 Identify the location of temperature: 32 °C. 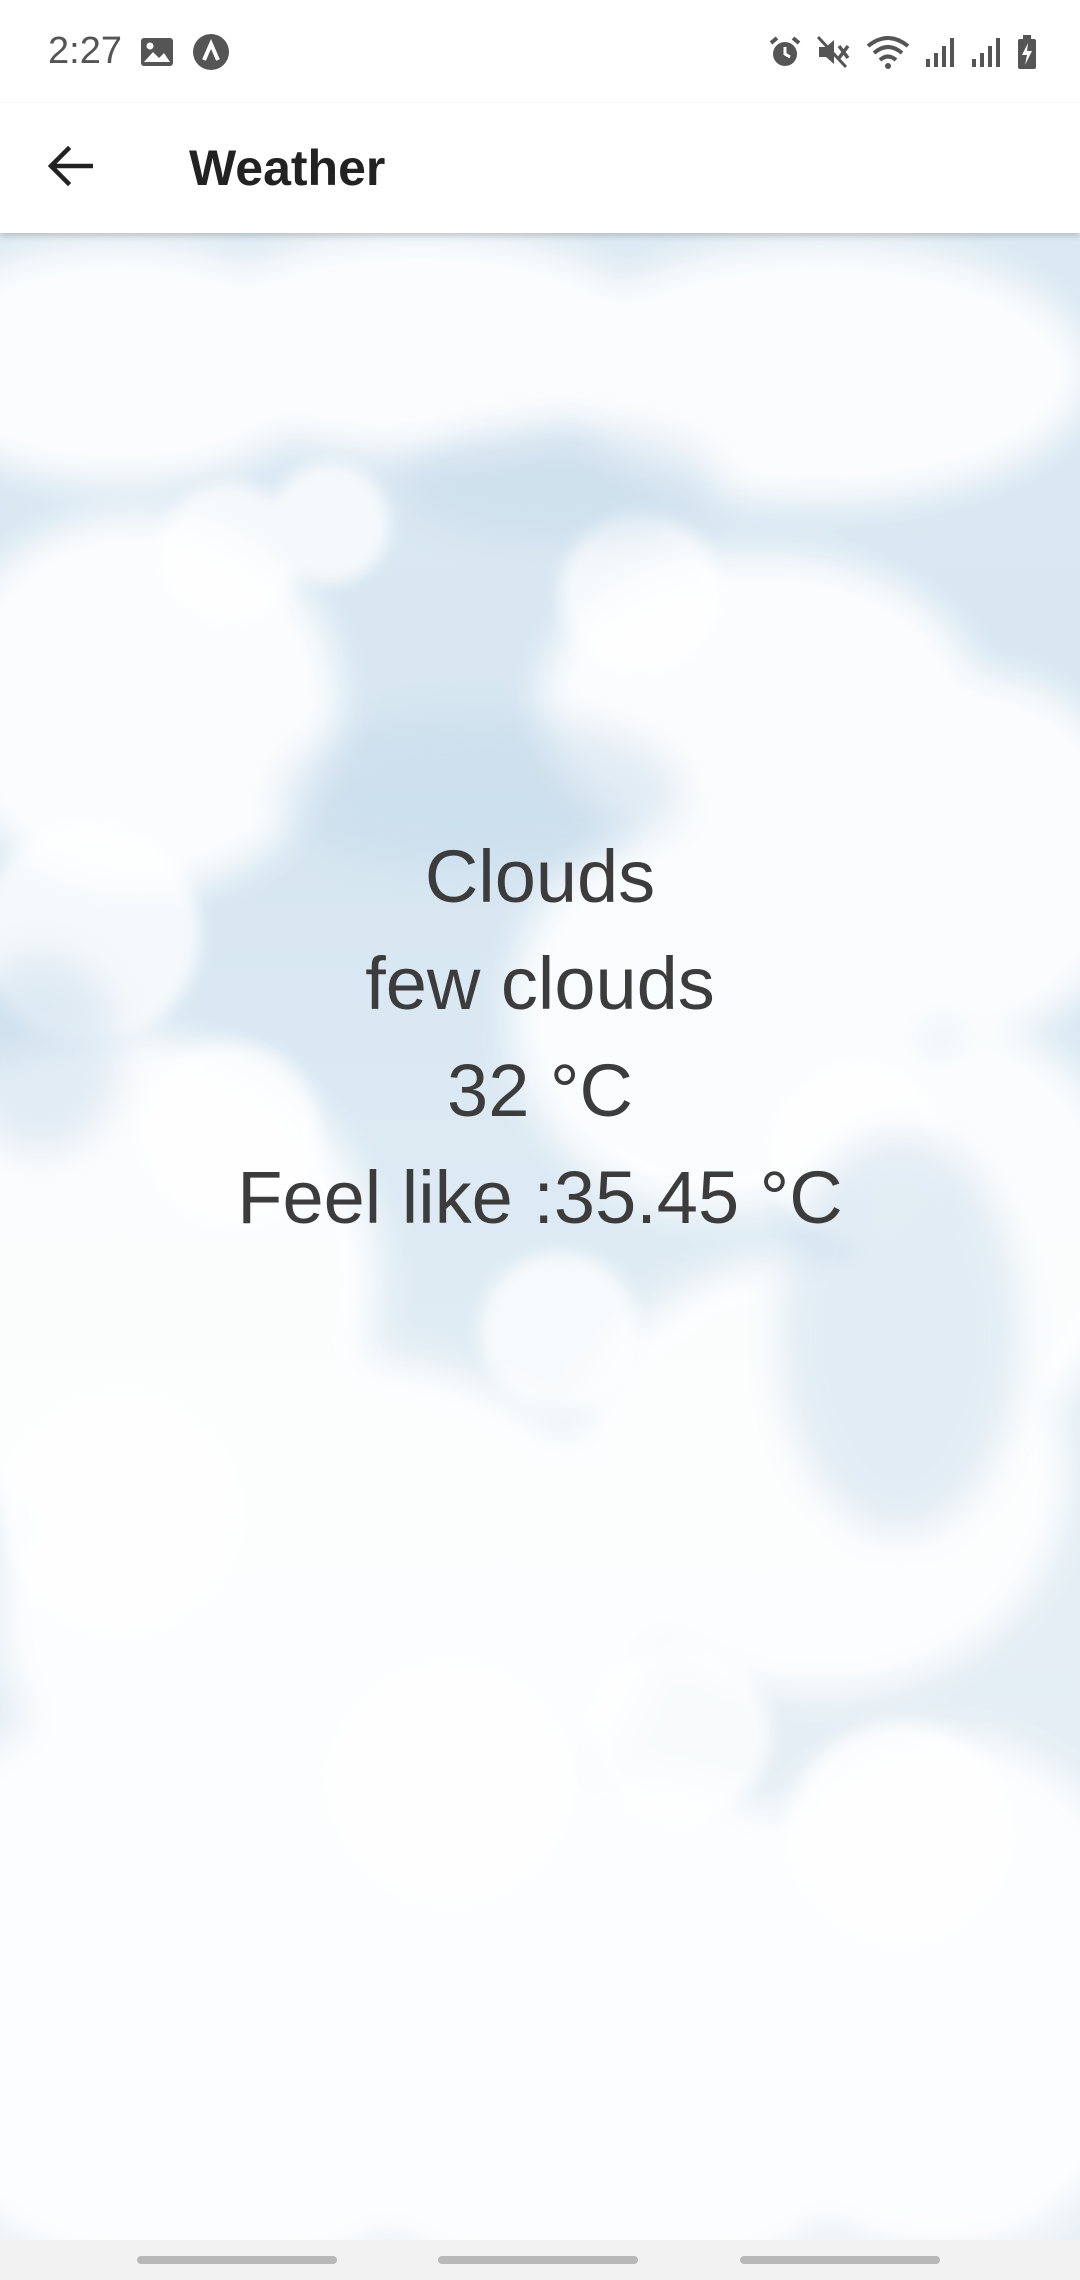
(540, 1090).